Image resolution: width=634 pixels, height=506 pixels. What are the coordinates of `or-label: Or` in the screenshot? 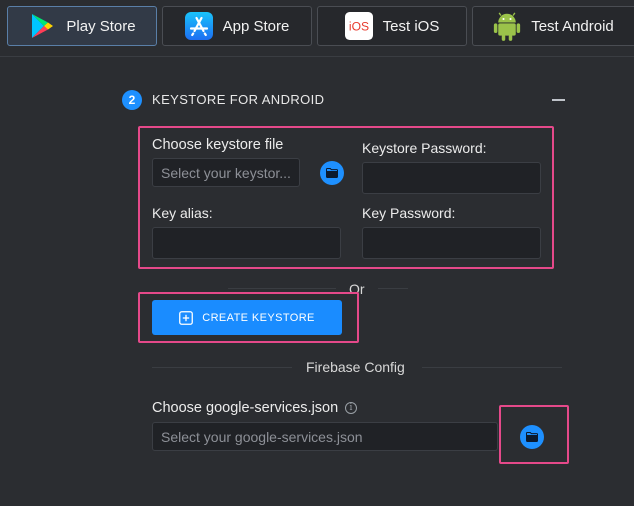 It's located at (357, 289).